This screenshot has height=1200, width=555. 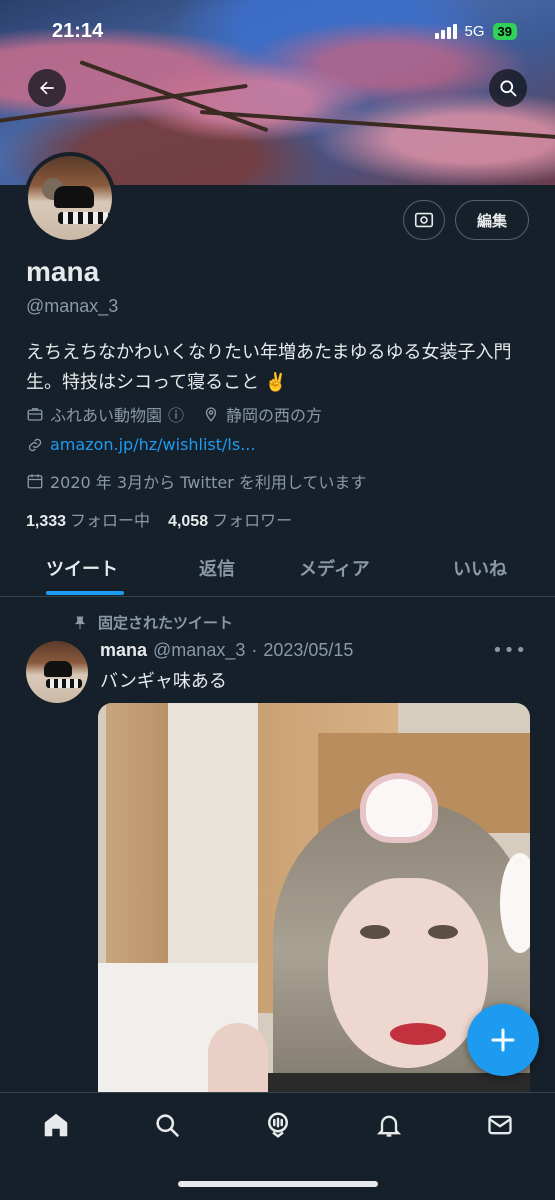 What do you see at coordinates (504, 31) in the screenshot?
I see `battery-icon: 39` at bounding box center [504, 31].